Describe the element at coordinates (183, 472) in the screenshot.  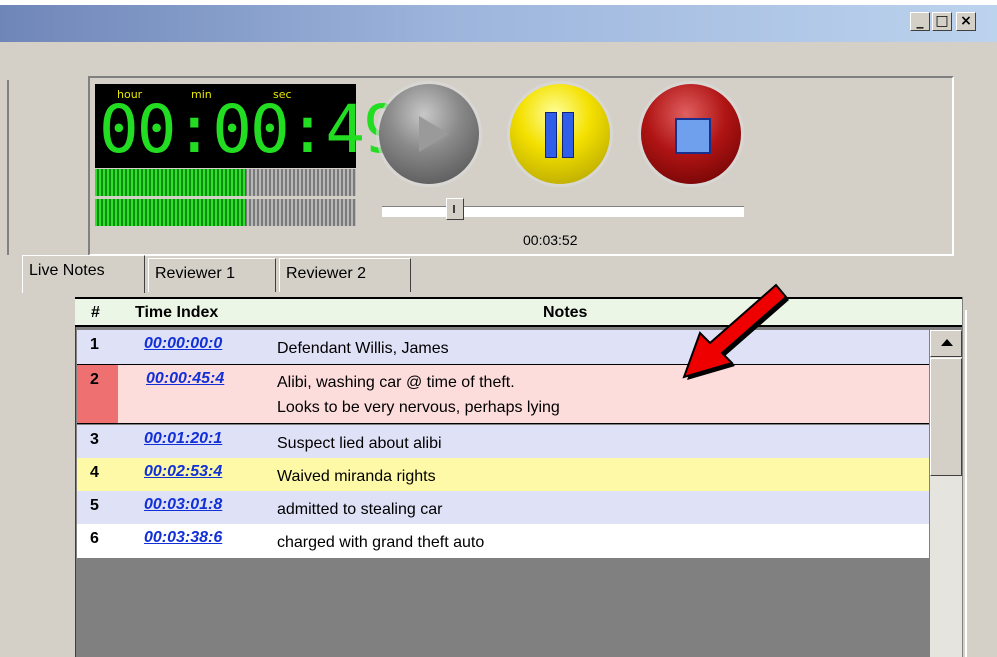
I see `time-index-link: 00:02:53:4` at that location.